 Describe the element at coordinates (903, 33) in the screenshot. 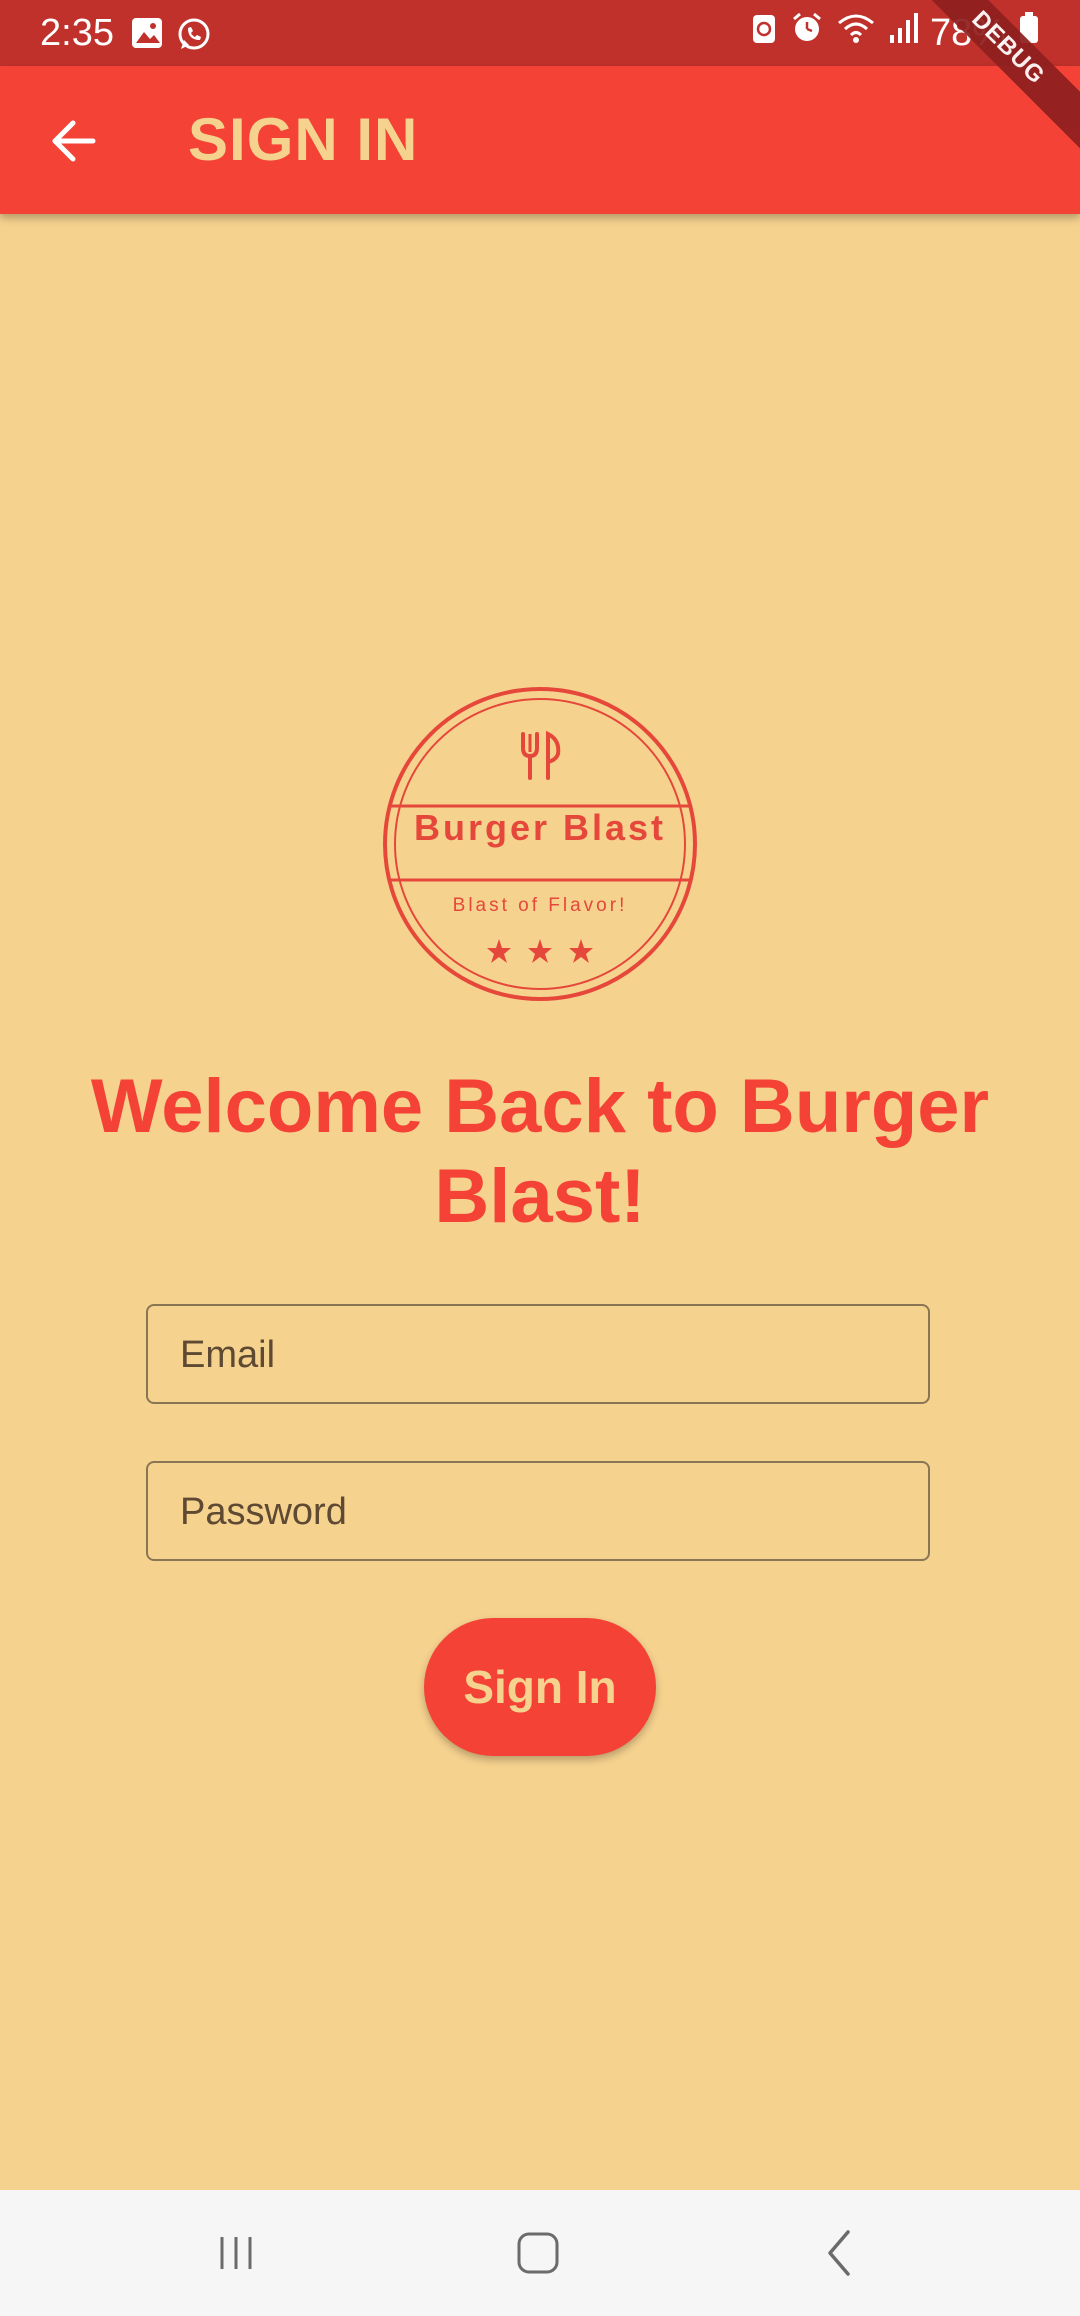

I see `signal-icon` at that location.